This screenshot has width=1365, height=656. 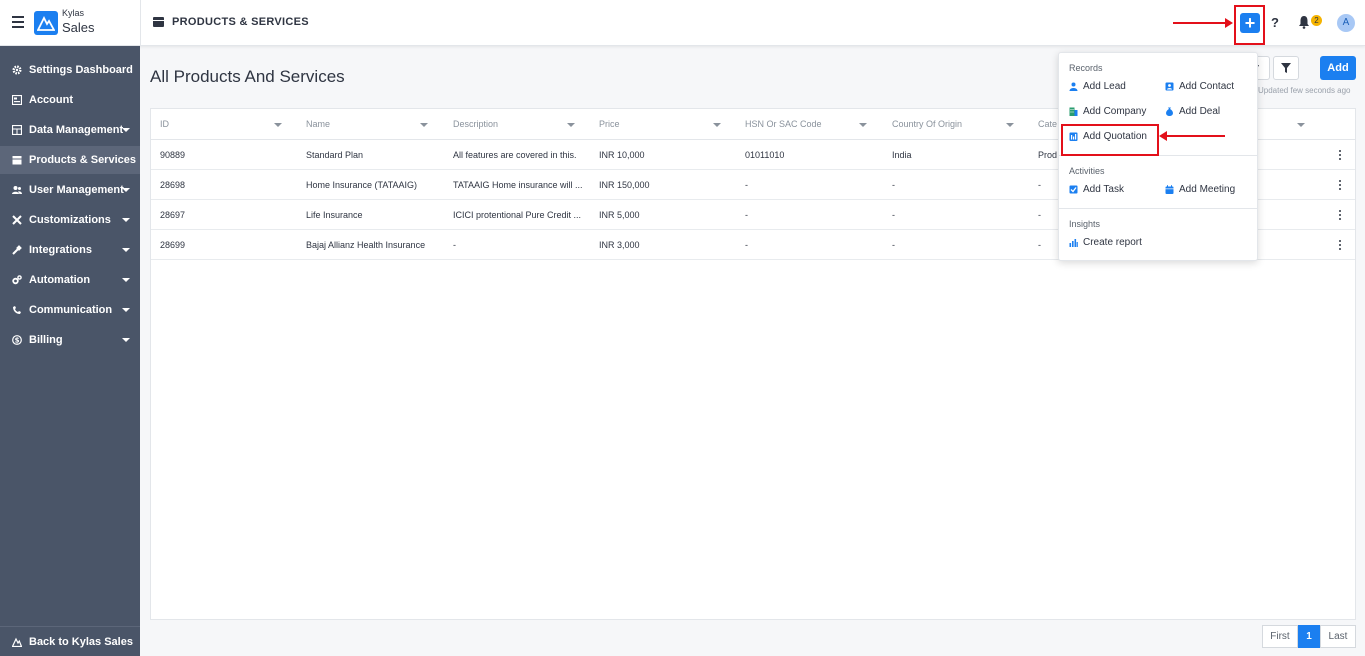 I want to click on sidebar-item-products-services: Products & Services, so click(x=70, y=160).